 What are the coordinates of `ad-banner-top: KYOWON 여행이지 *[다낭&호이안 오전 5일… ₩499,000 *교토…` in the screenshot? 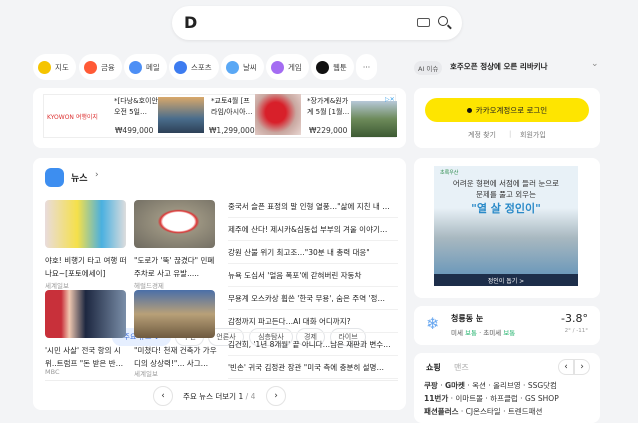 It's located at (219, 118).